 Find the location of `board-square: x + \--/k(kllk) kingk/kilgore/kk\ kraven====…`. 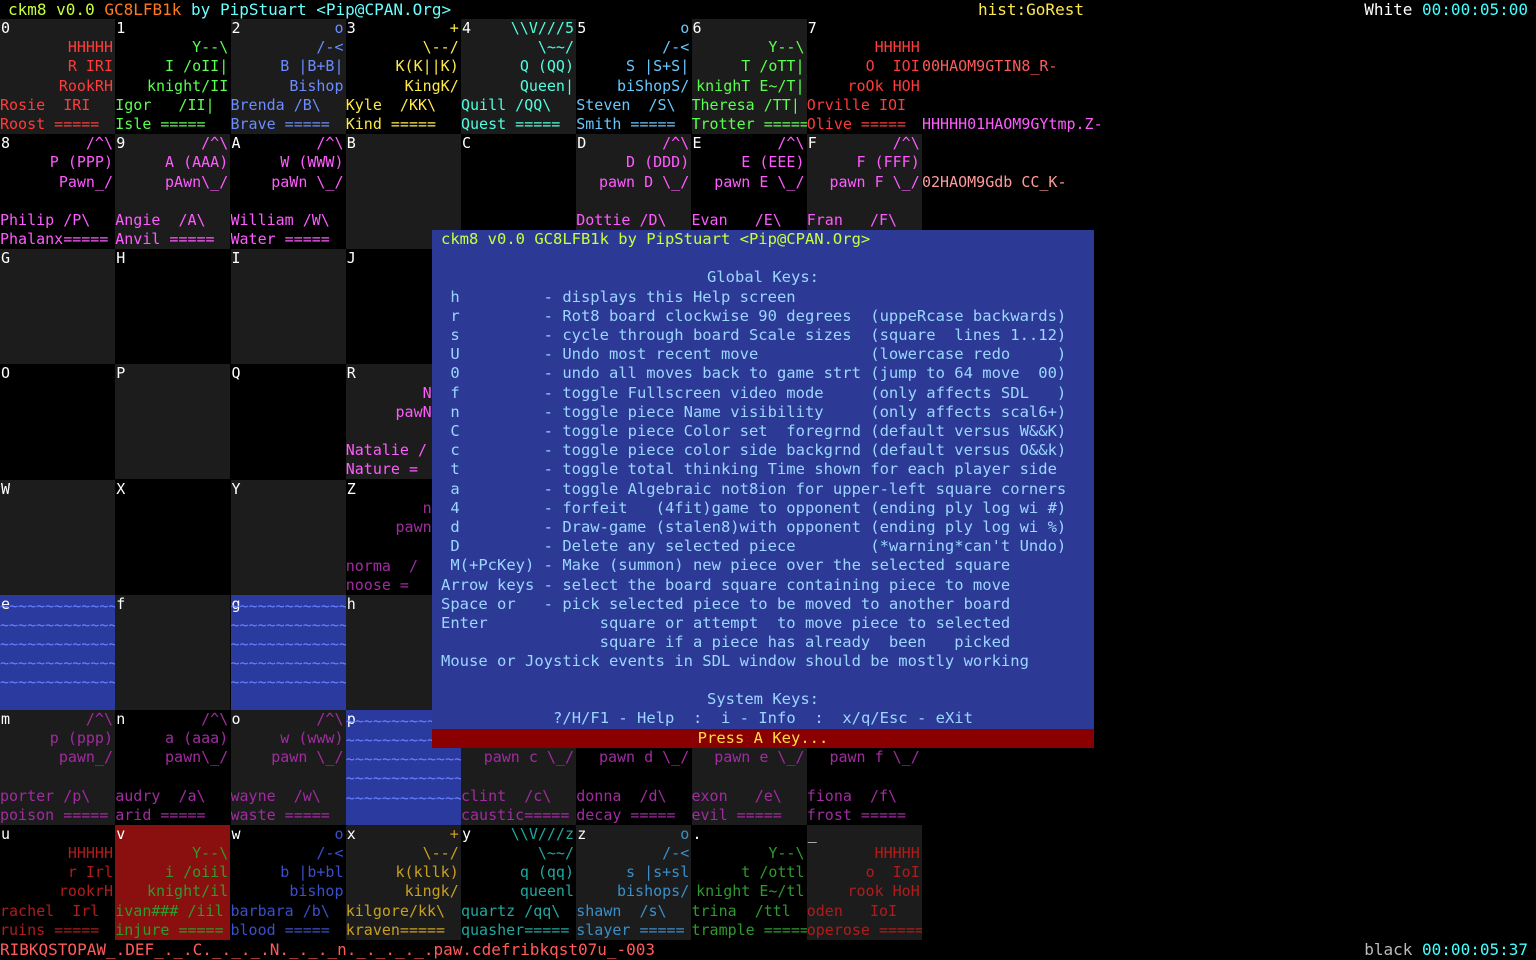

board-square: x + \--/k(kllk) kingk/kilgore/kk\ kraven====… is located at coordinates (403, 882).